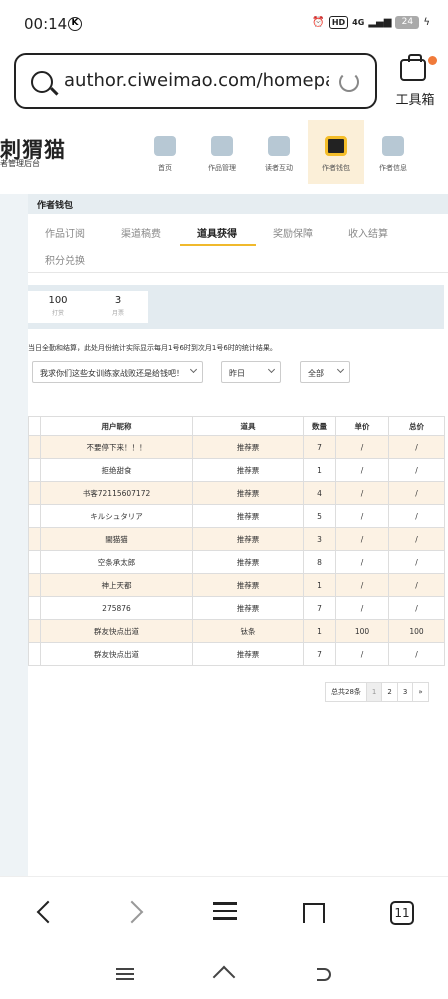 The width and height of the screenshot is (448, 999). What do you see at coordinates (393, 168) in the screenshot?
I see `nav-label: 作者信息` at bounding box center [393, 168].